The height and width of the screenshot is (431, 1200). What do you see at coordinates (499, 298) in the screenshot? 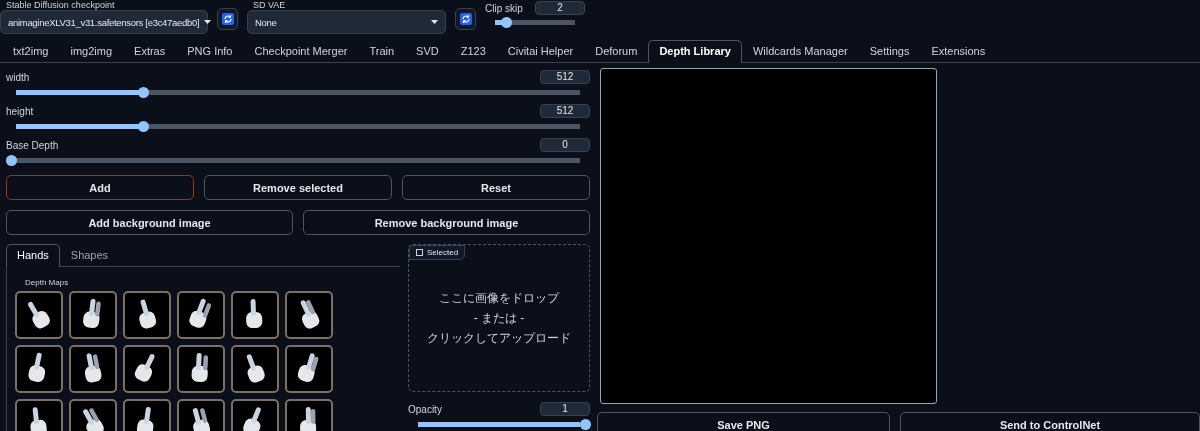
I see `upload-hint: ここに画像をドロップ` at bounding box center [499, 298].